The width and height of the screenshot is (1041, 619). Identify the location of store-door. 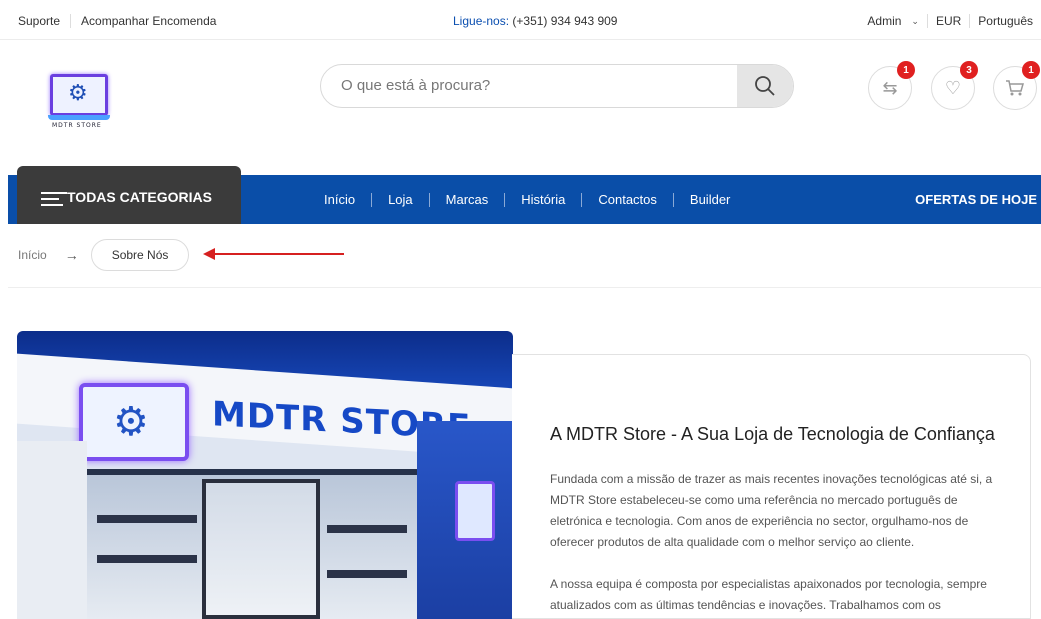
(261, 549).